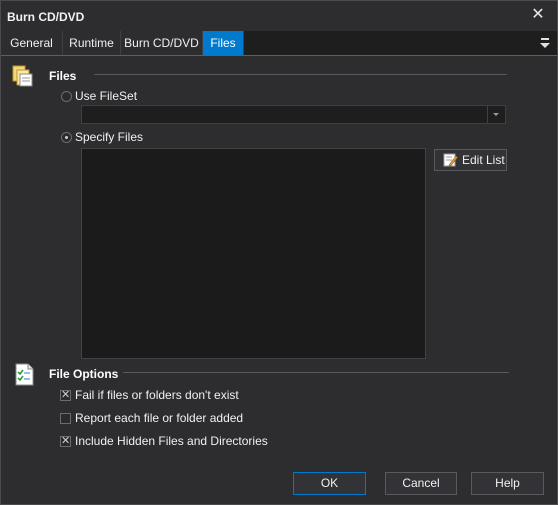 The width and height of the screenshot is (558, 505). I want to click on title-bar: Burn CD/DVD ✕, so click(279, 16).